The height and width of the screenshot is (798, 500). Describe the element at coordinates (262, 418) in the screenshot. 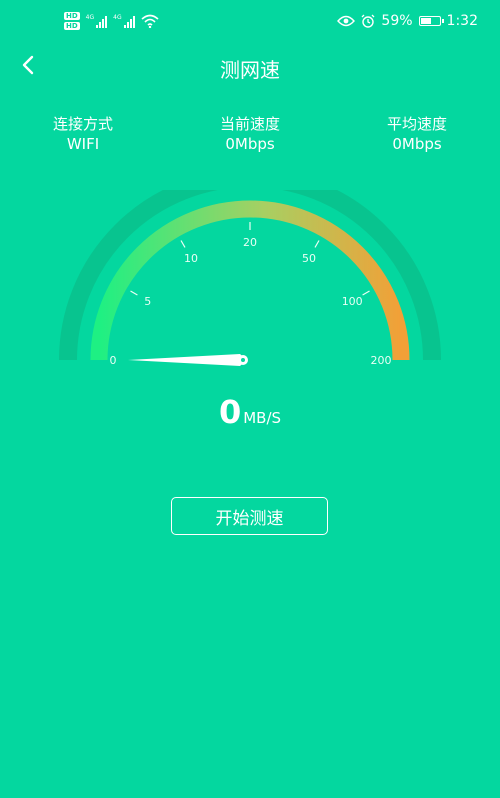

I see `speed-unit: MB/S` at that location.